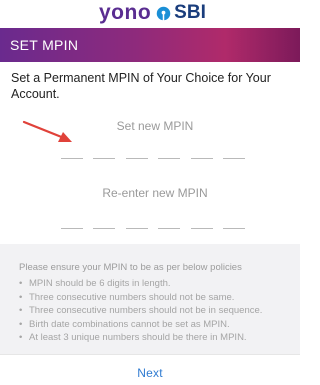 This screenshot has width=320, height=385. What do you see at coordinates (150, 373) in the screenshot?
I see `next-button: Next` at bounding box center [150, 373].